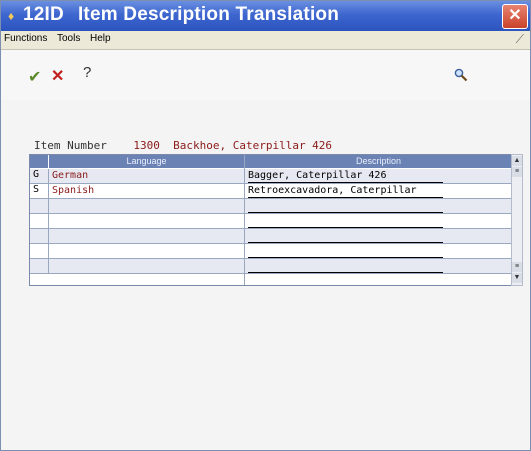  What do you see at coordinates (43, 14) in the screenshot?
I see `program-code: 12ID` at bounding box center [43, 14].